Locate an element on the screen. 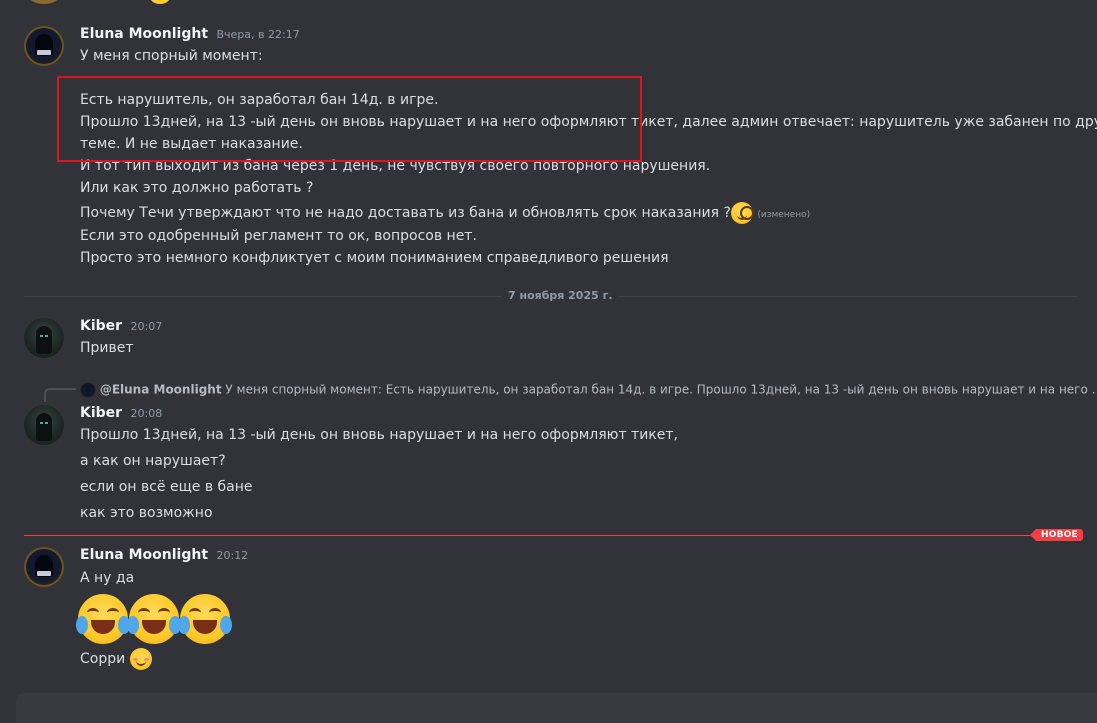 This screenshot has width=1097, height=723. message-input is located at coordinates (556, 708).